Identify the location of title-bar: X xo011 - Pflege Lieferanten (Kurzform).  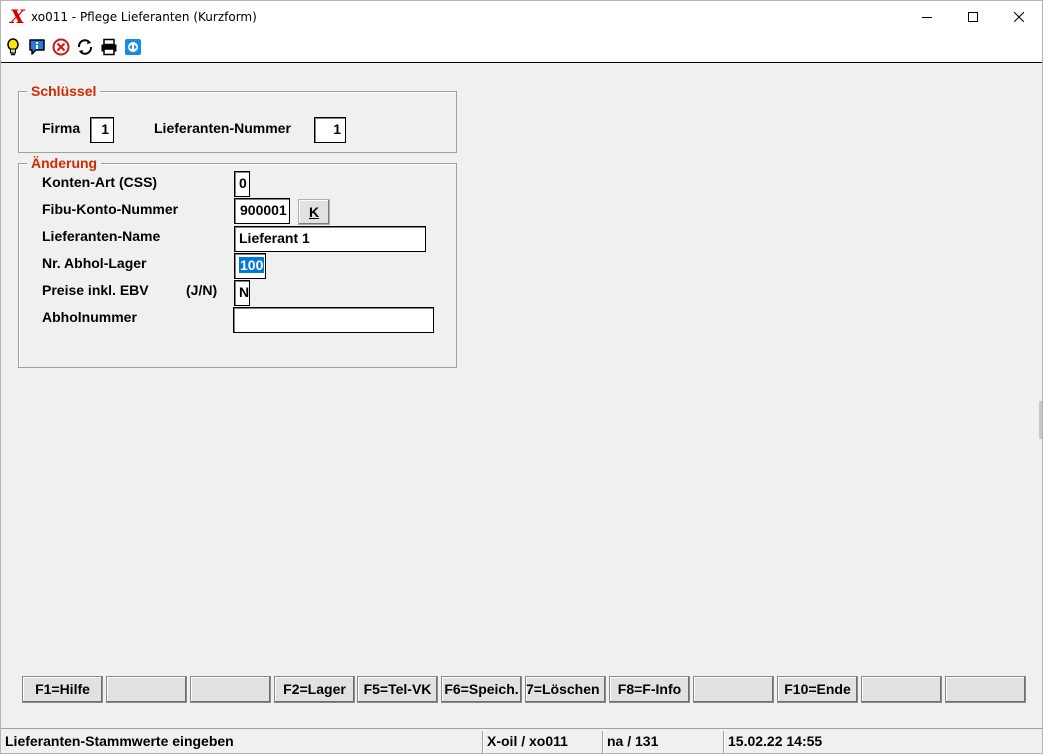
(521, 17).